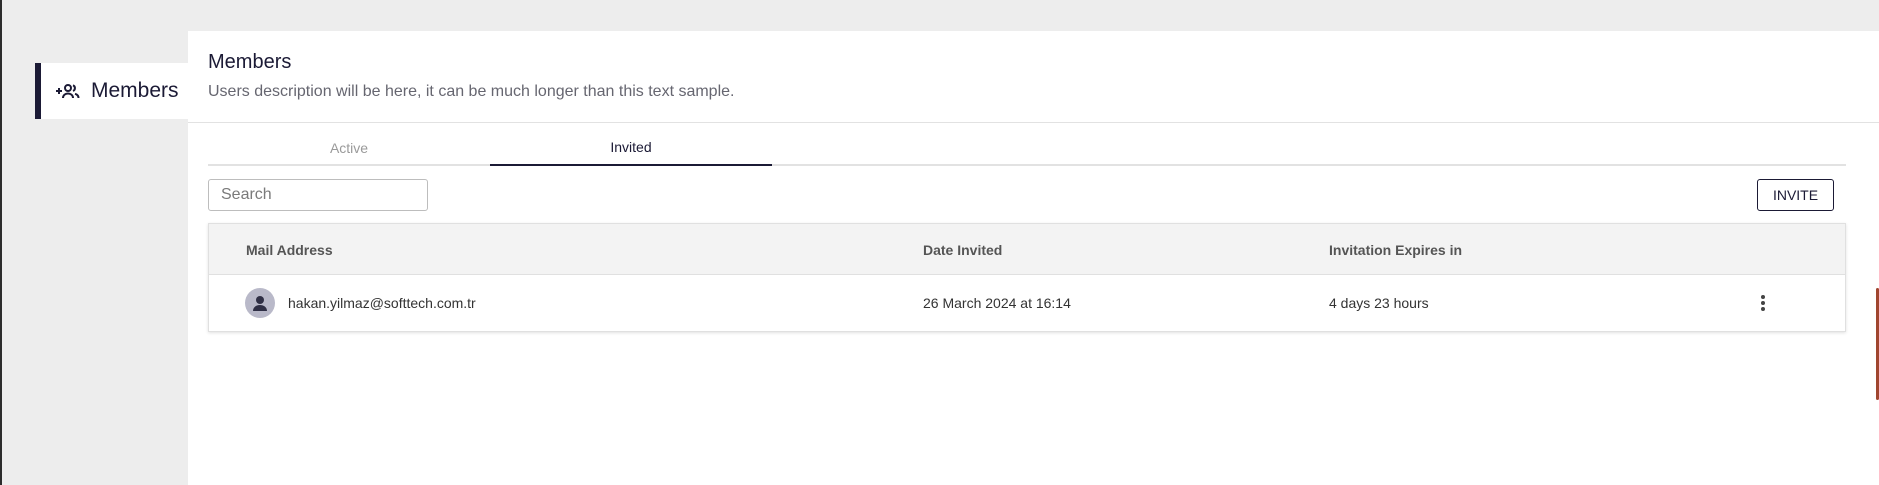 This screenshot has height=485, width=1879. Describe the element at coordinates (997, 303) in the screenshot. I see `cell-date-invited: 26 March 2024 at 16:14` at that location.